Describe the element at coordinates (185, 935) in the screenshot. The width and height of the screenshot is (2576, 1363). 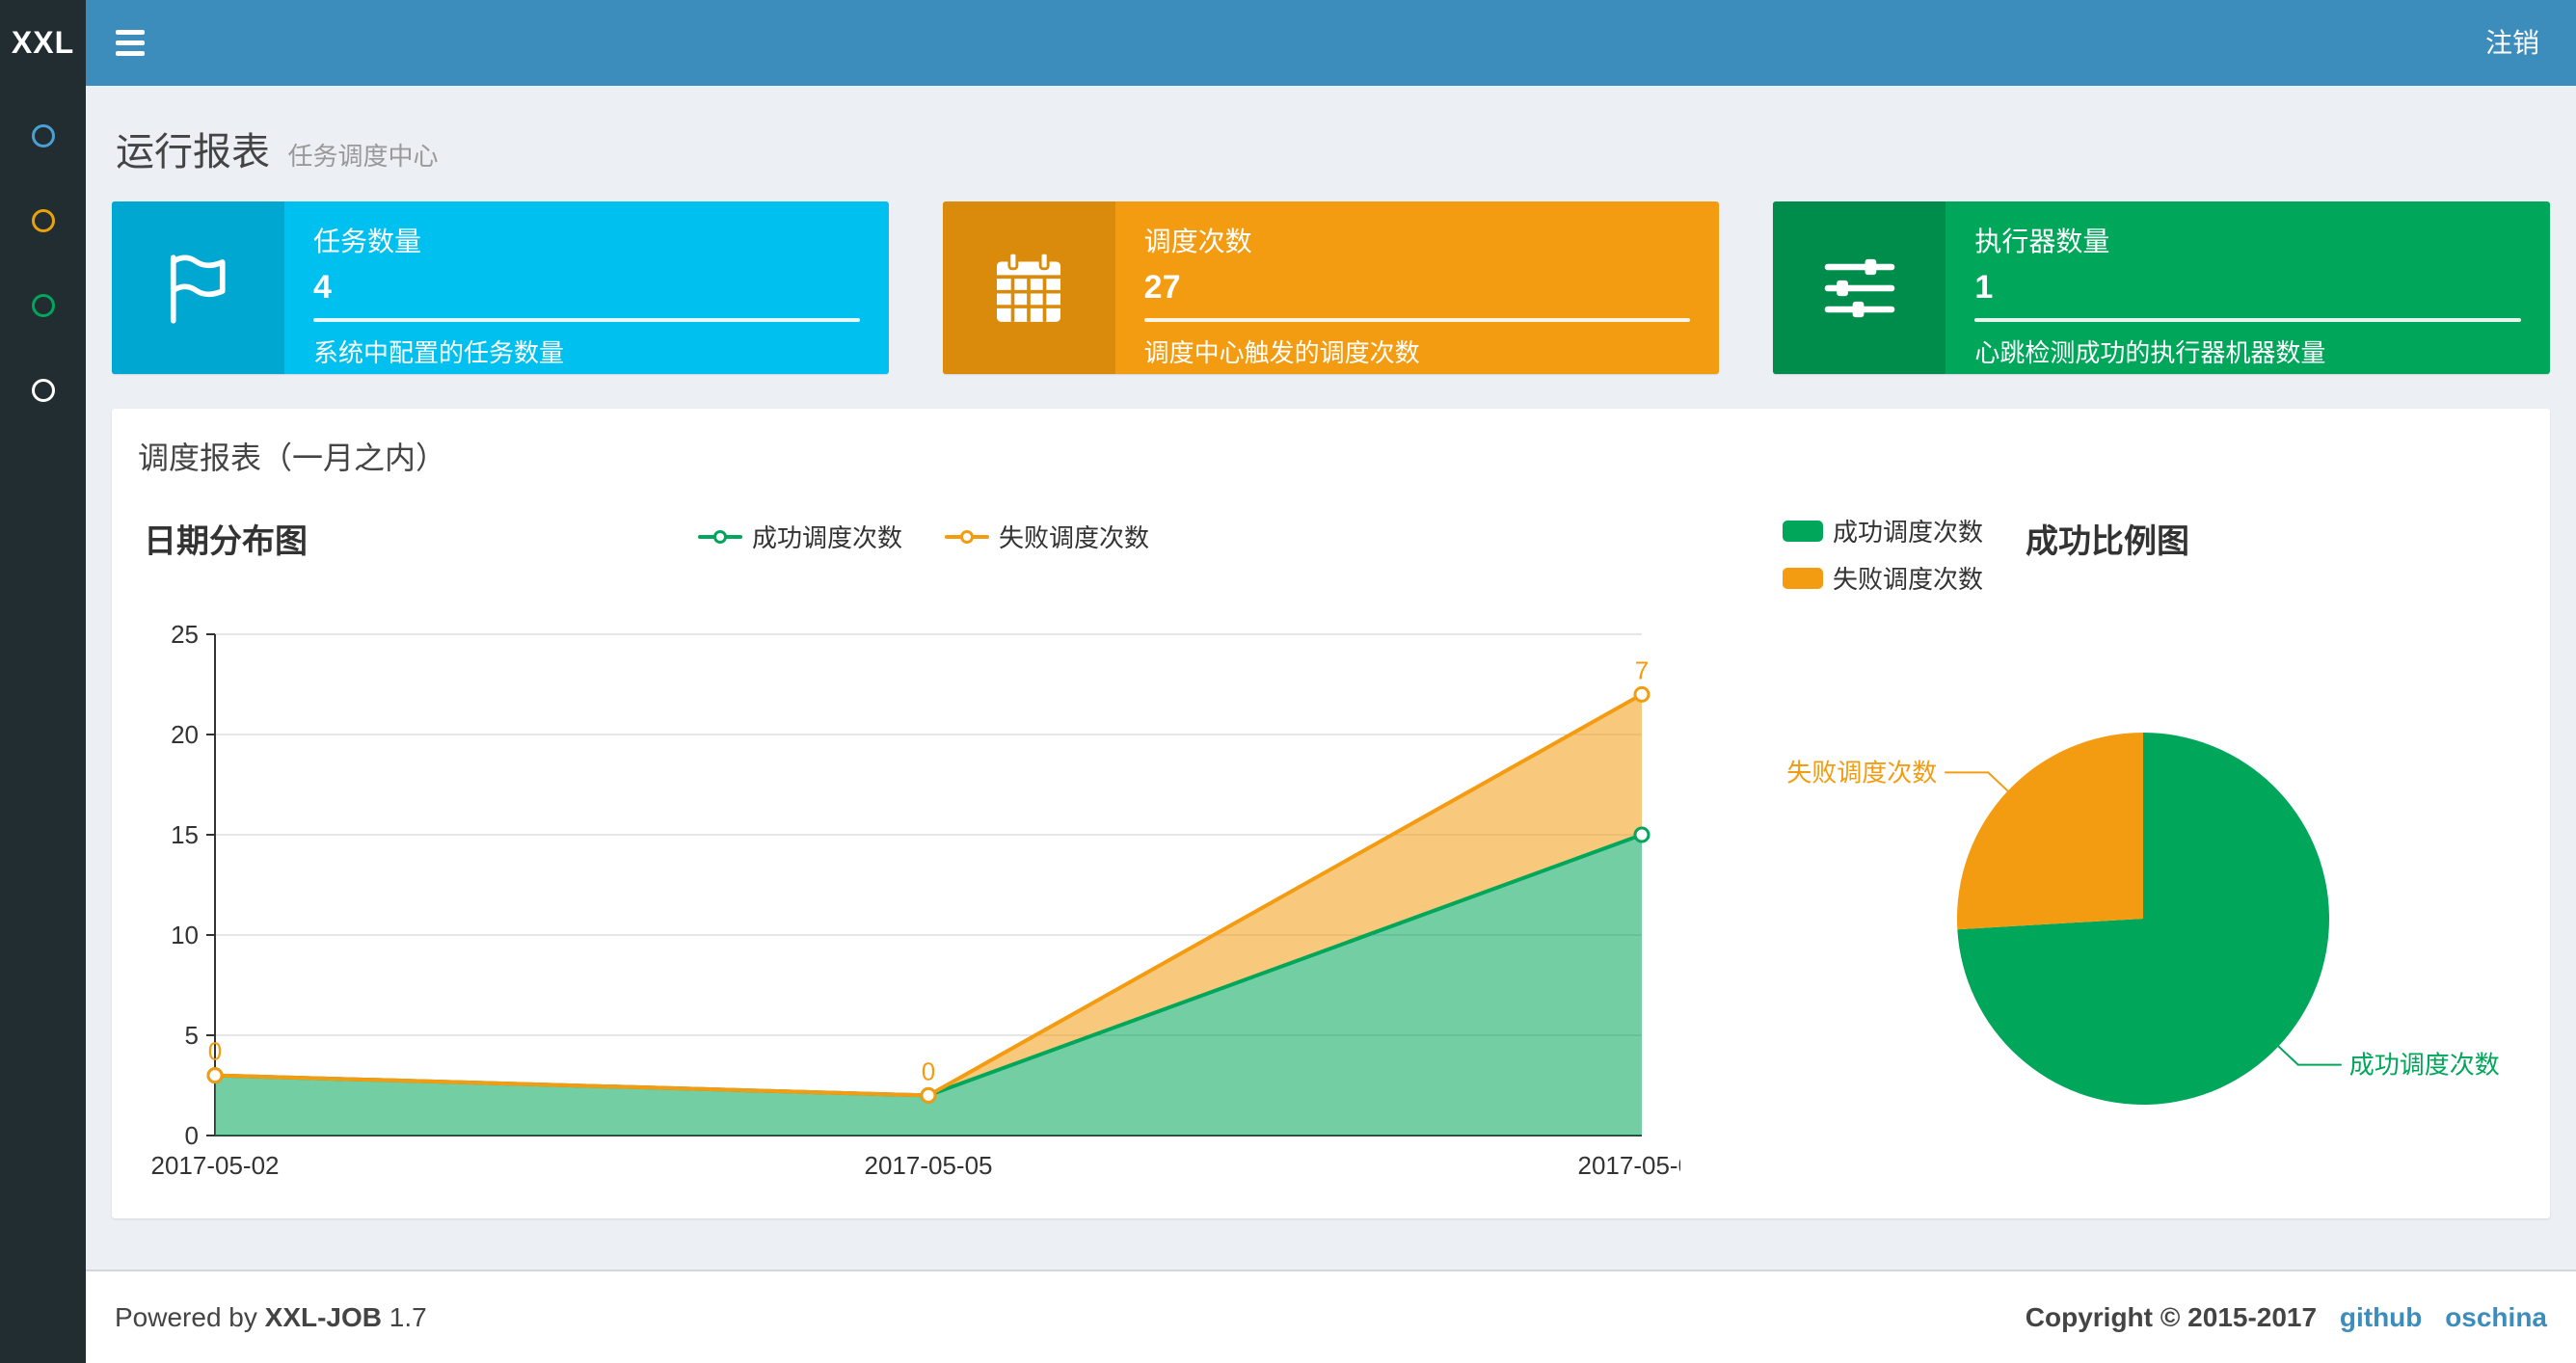
I see `svg-text: 10` at that location.